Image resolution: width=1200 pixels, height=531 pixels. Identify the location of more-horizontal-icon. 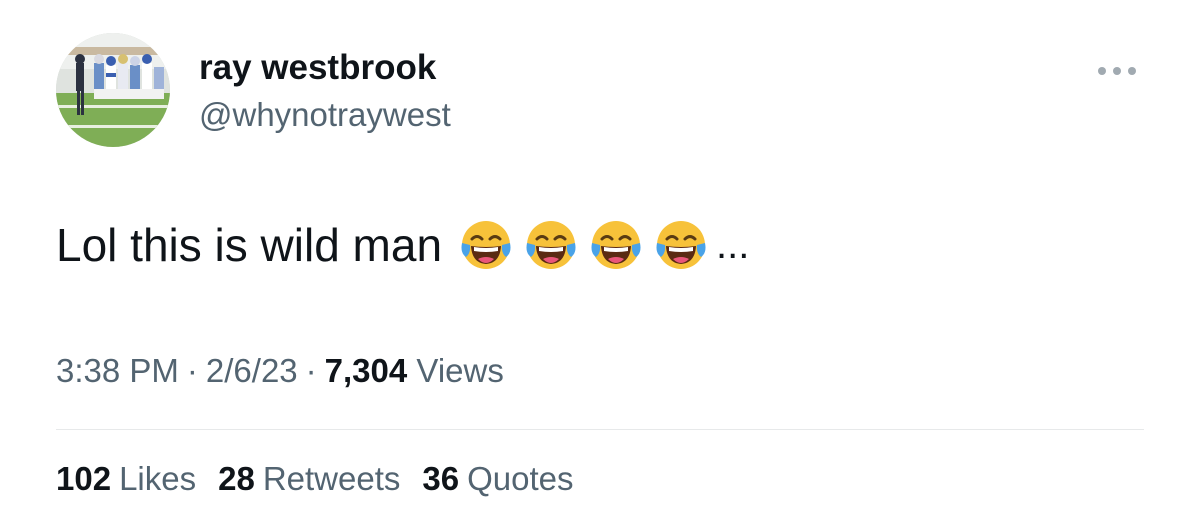
(1117, 71).